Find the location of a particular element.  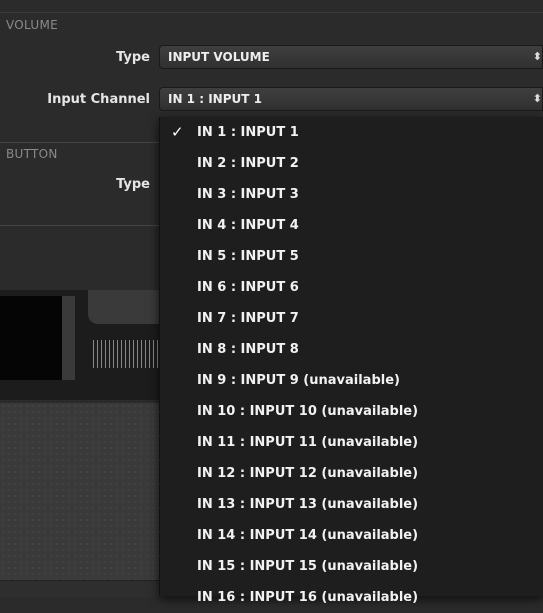

input-channel-select-value: IN 1 : INPUT 1 is located at coordinates (215, 99).